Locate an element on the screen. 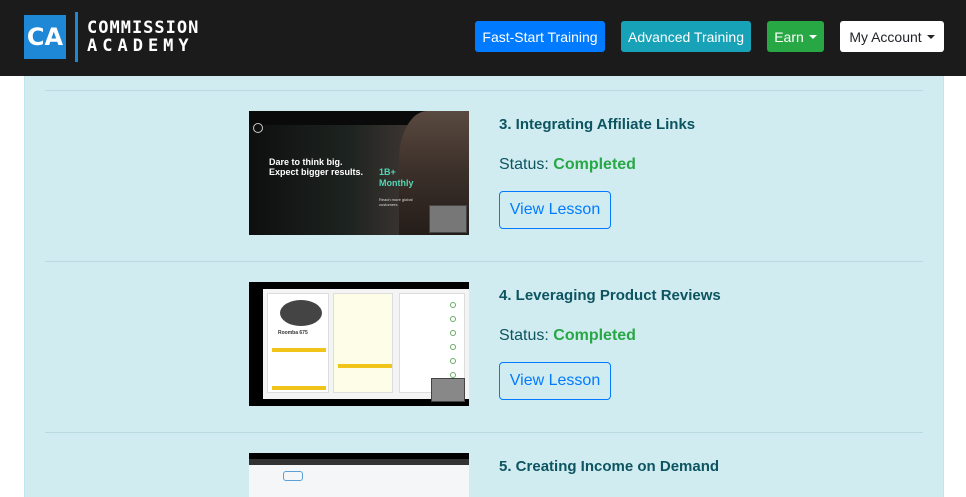 Image resolution: width=966 pixels, height=497 pixels. lesson-4-status: Status: Completed is located at coordinates (567, 336).